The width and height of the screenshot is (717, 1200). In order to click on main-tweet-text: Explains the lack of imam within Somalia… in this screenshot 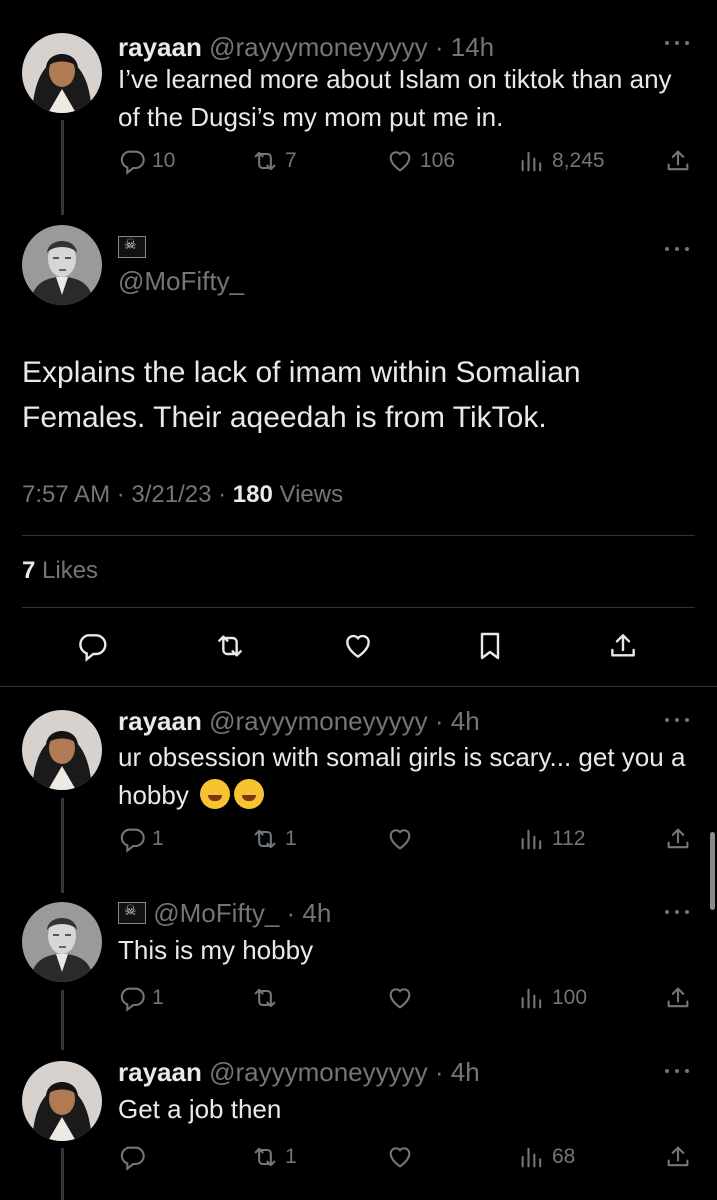, I will do `click(301, 395)`.